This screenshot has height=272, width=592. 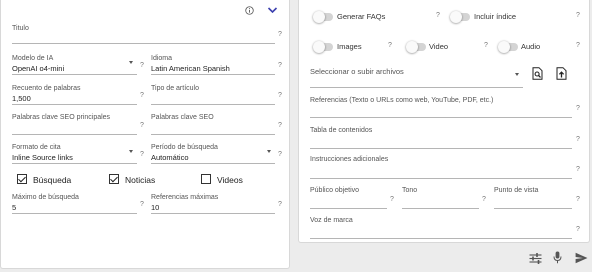 I want to click on video-toggle-label: Video, so click(x=439, y=46).